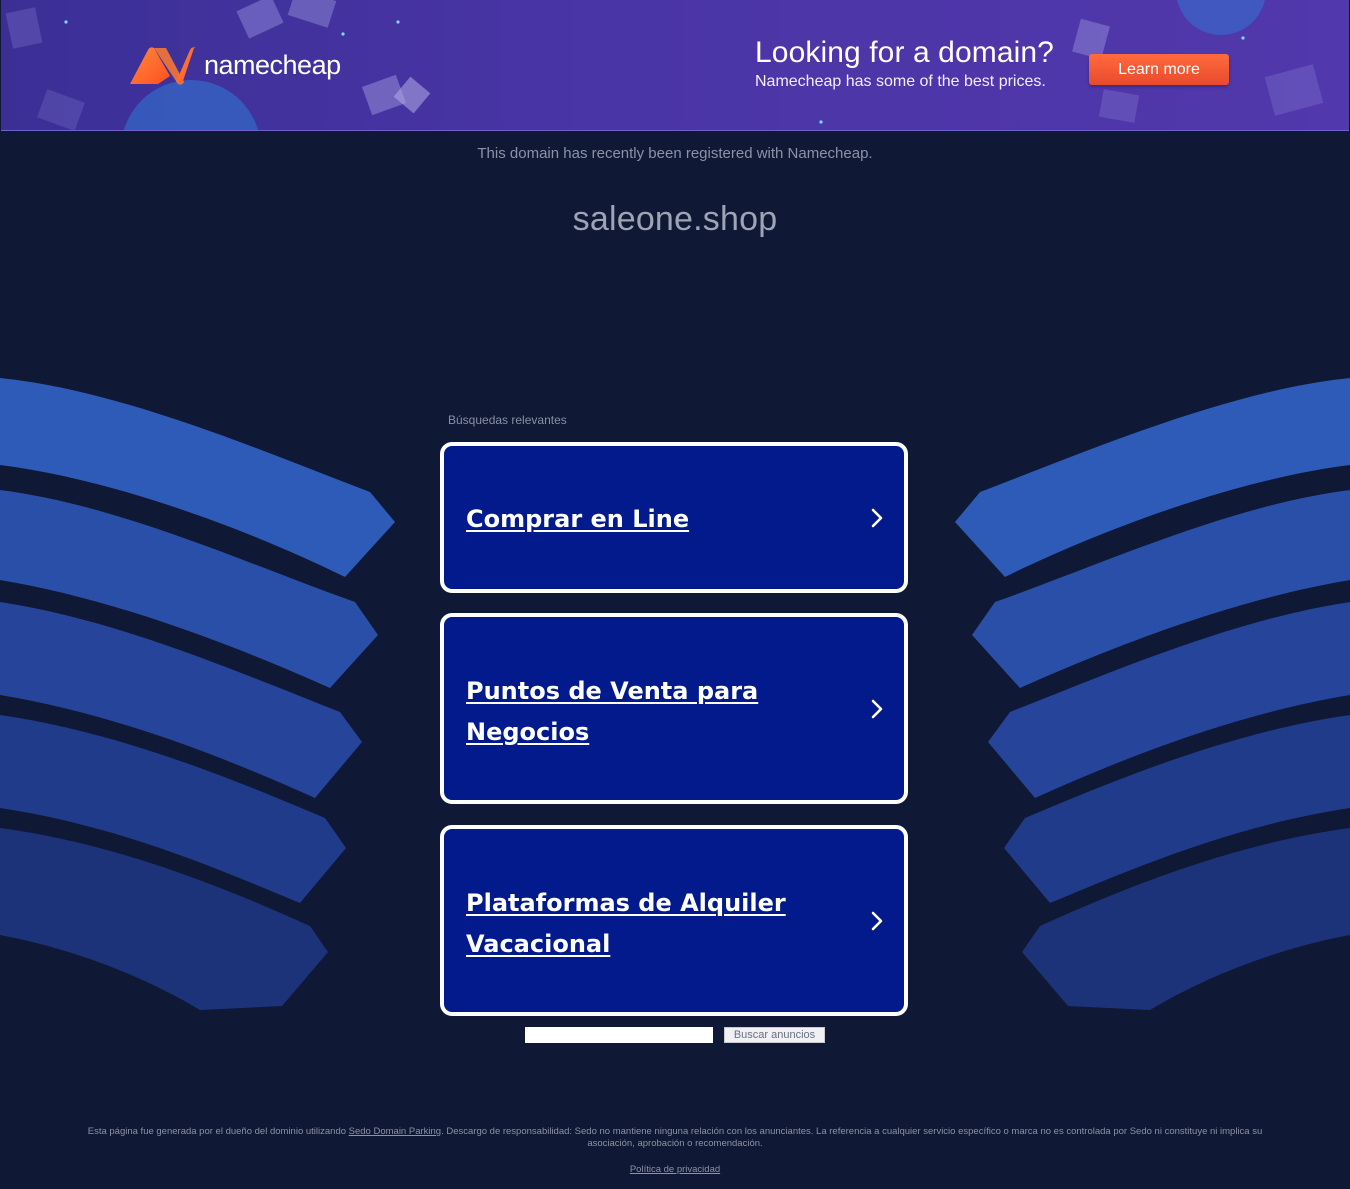 Image resolution: width=1350 pixels, height=1189 pixels. I want to click on promo-title: Looking for a domain?, so click(904, 52).